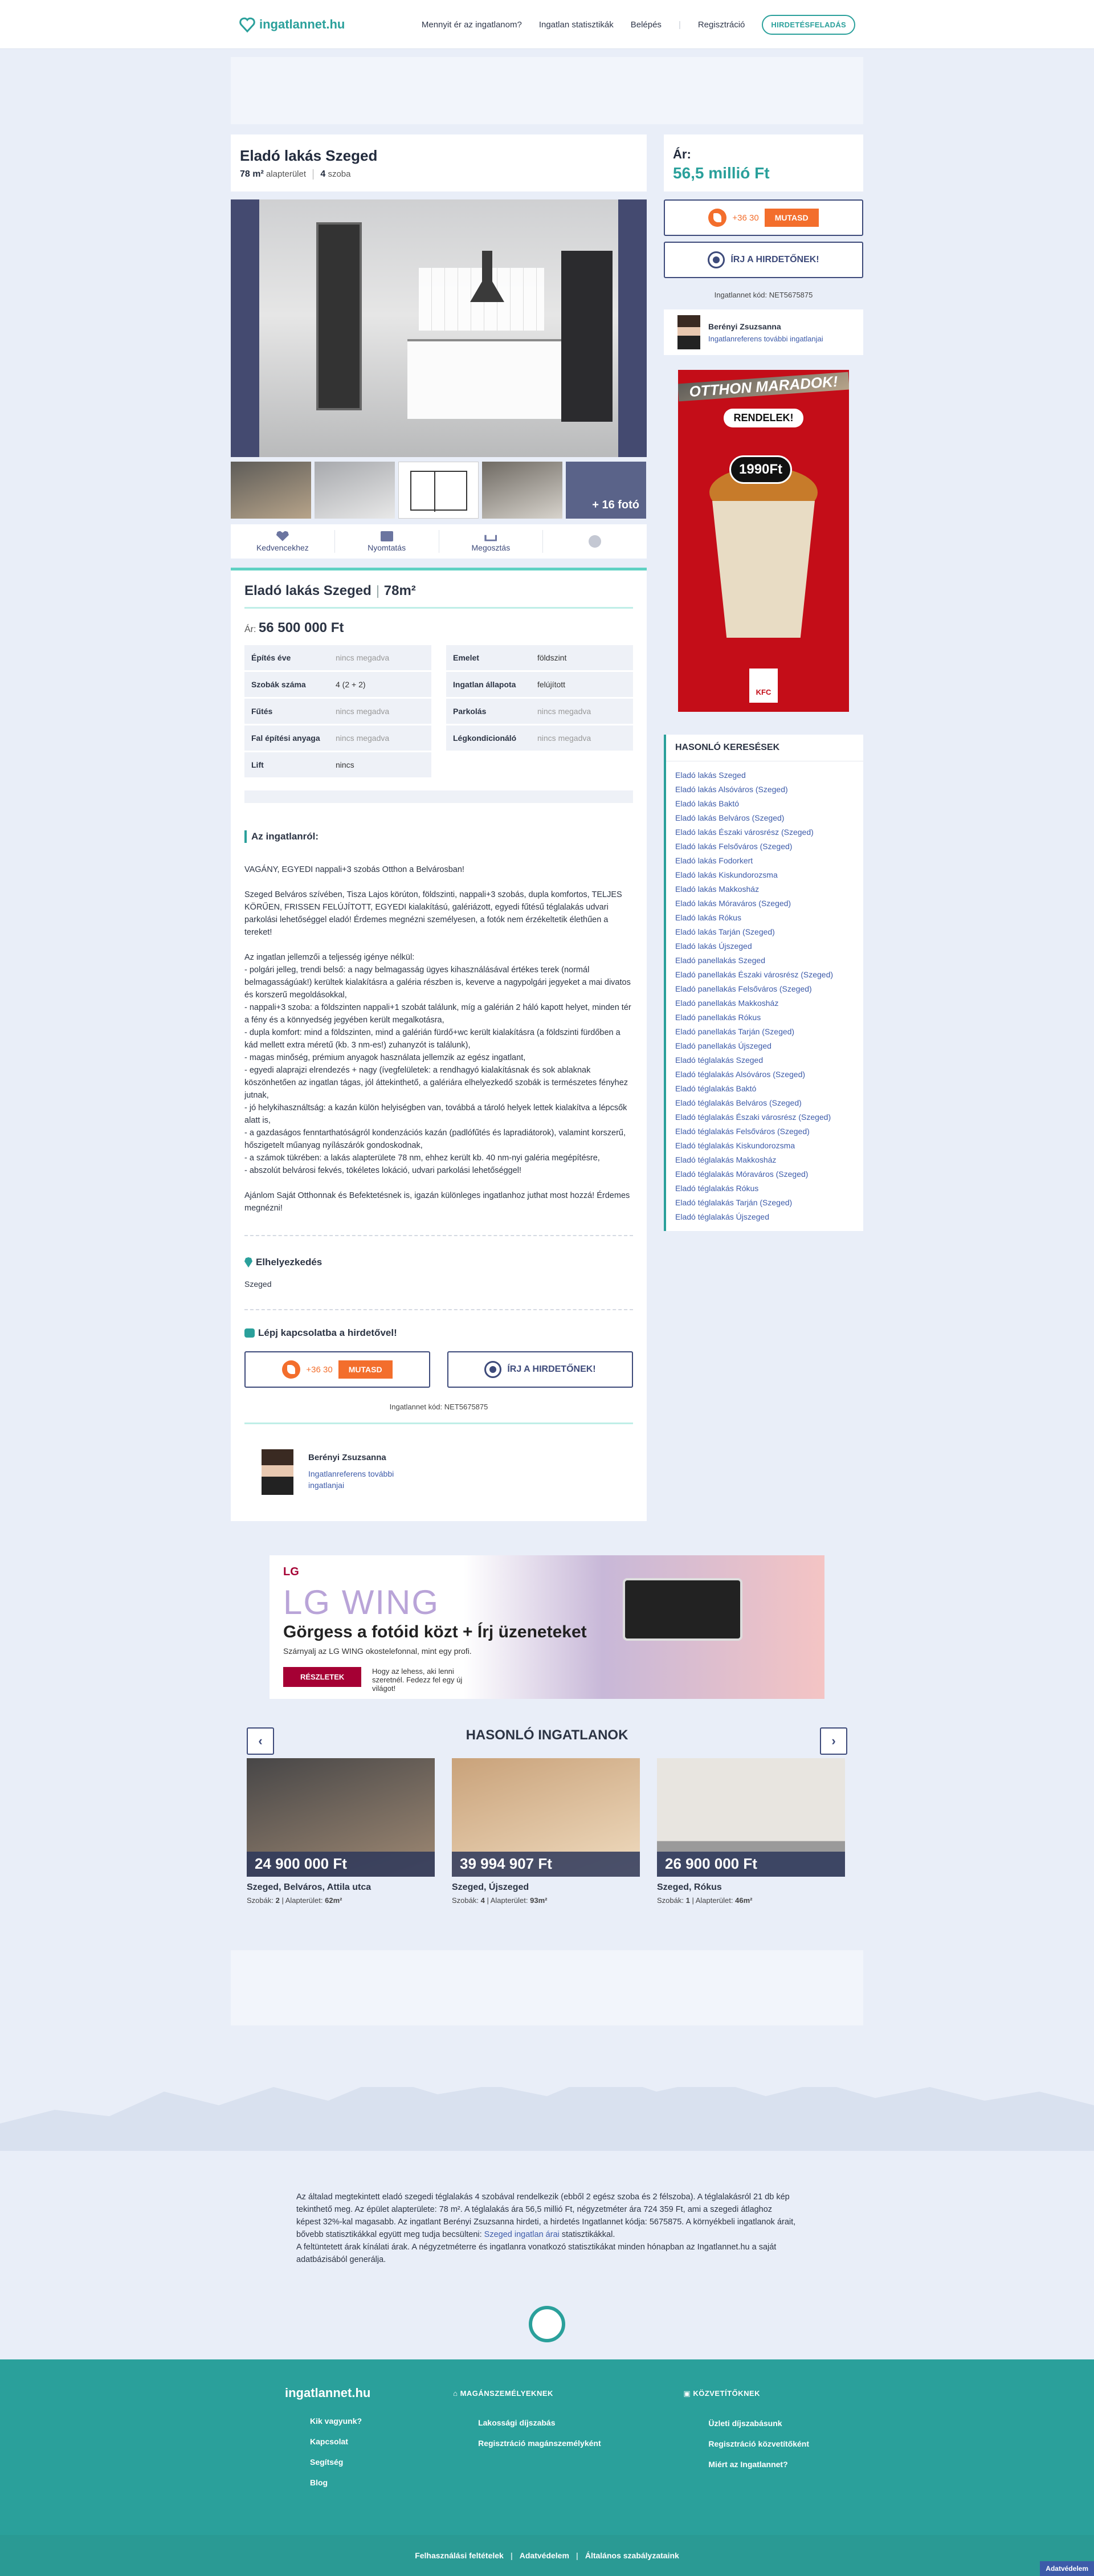  I want to click on similar-search-link: Eladó lakás Baktó, so click(764, 804).